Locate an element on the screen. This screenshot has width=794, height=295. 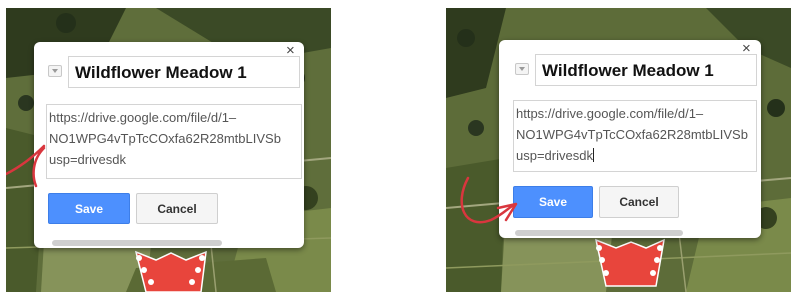
url-line-3-text: usp=drivesdk is located at coordinates (554, 155).